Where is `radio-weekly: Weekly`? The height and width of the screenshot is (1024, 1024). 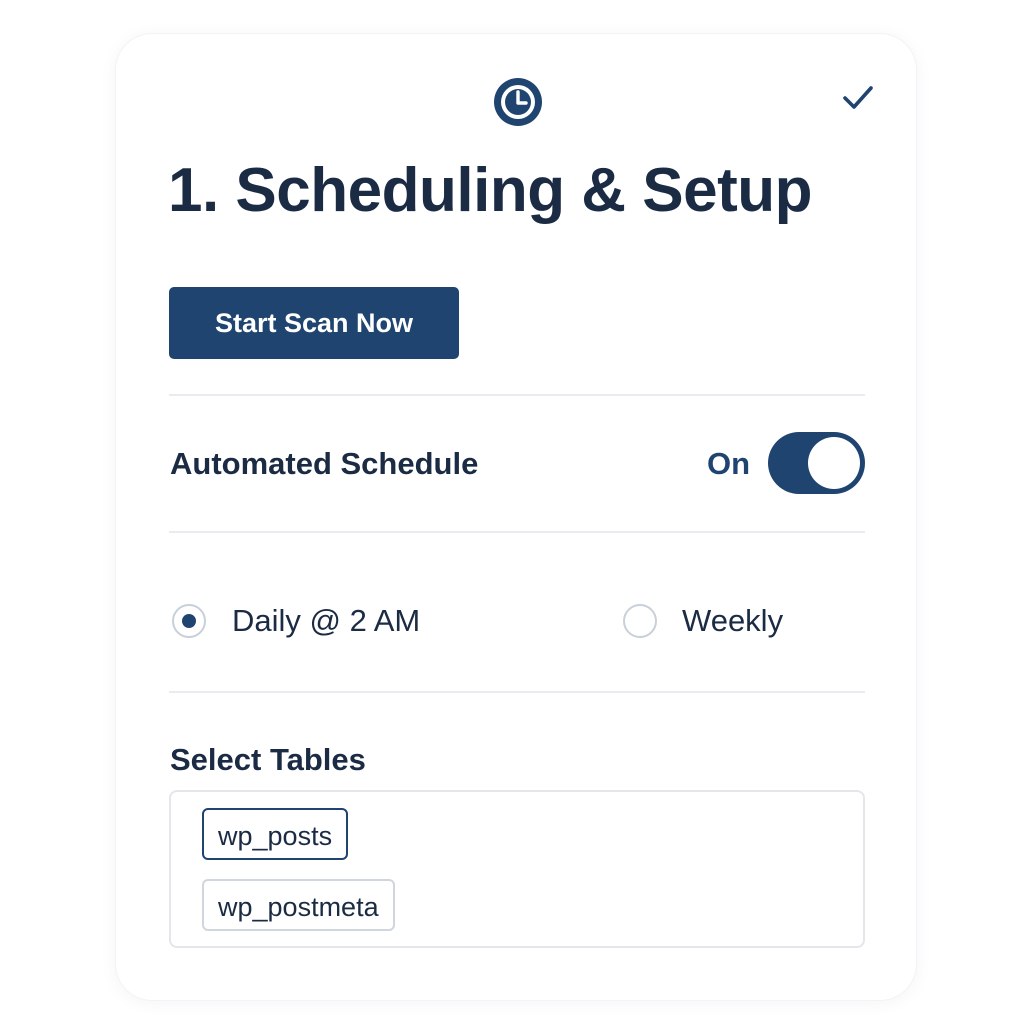
radio-weekly: Weekly is located at coordinates (703, 621).